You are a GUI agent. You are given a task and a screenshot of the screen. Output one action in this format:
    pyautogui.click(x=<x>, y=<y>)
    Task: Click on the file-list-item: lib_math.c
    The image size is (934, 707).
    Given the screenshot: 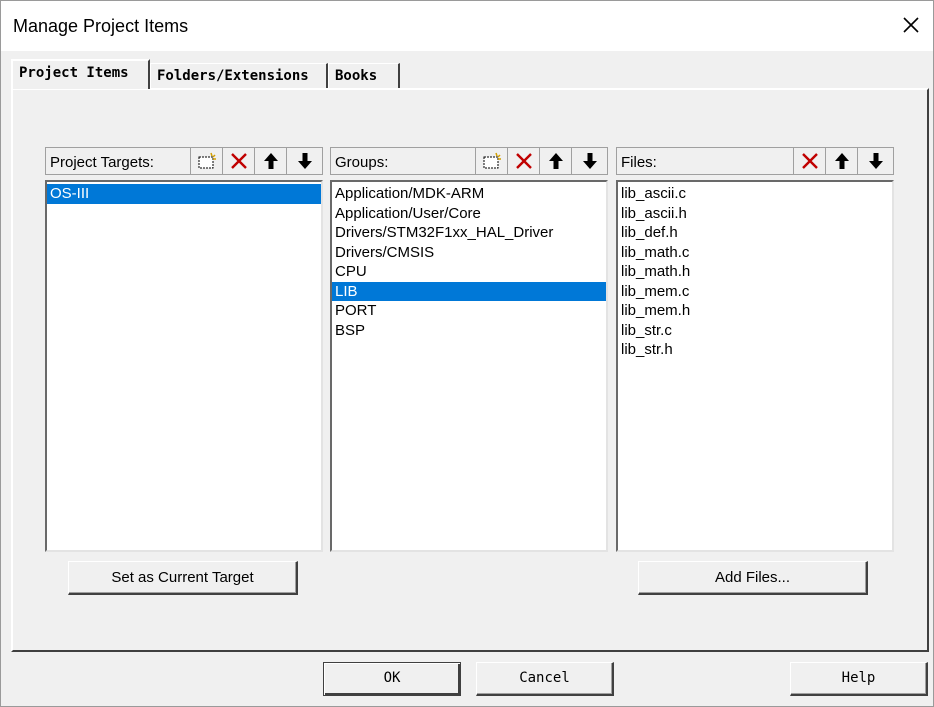 What is the action you would take?
    pyautogui.click(x=755, y=253)
    